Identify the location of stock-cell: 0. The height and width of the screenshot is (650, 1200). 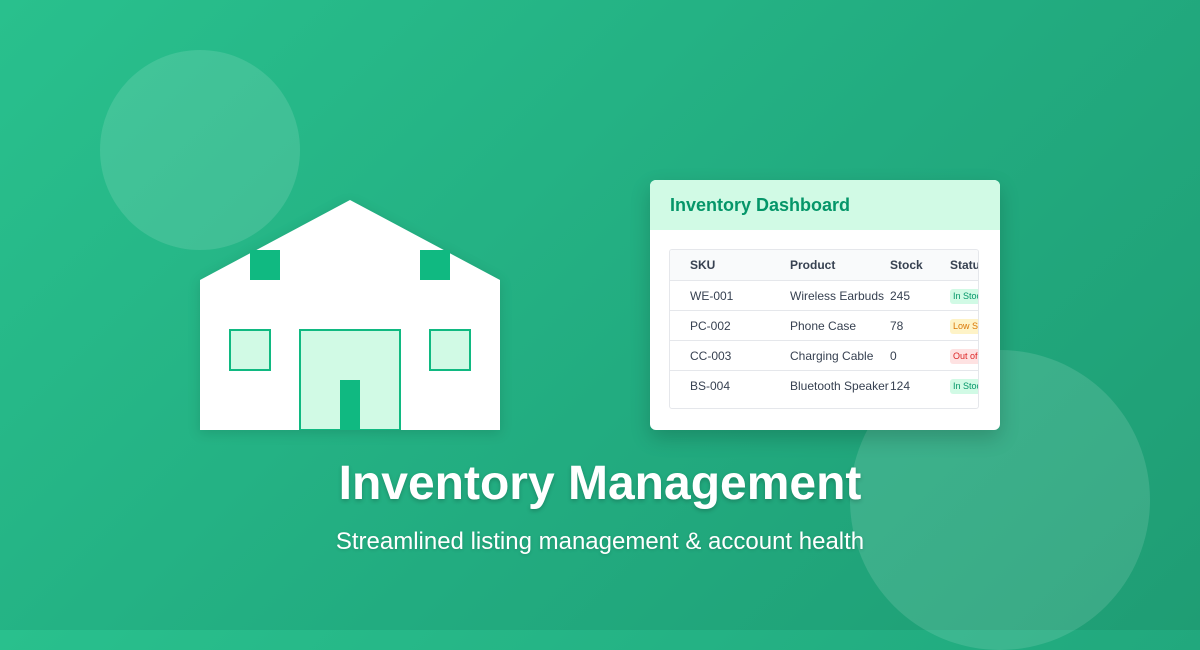
(920, 355).